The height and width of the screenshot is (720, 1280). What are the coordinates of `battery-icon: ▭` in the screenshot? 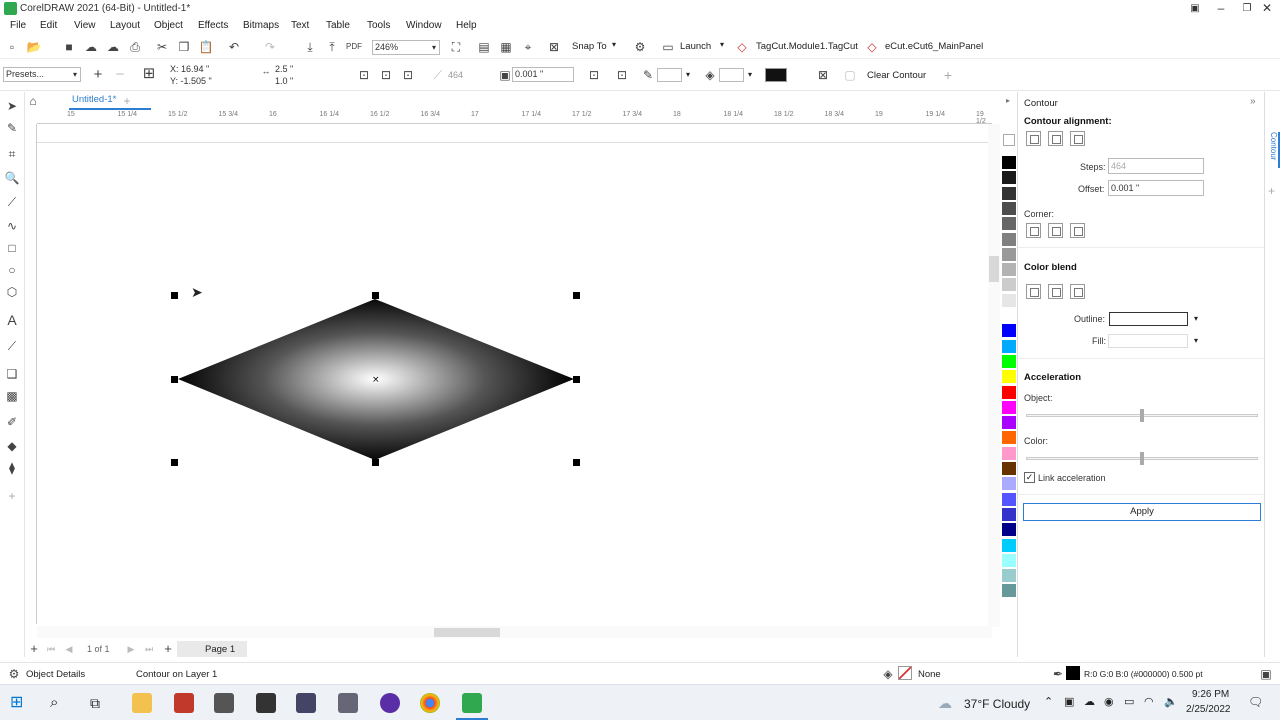 It's located at (1129, 701).